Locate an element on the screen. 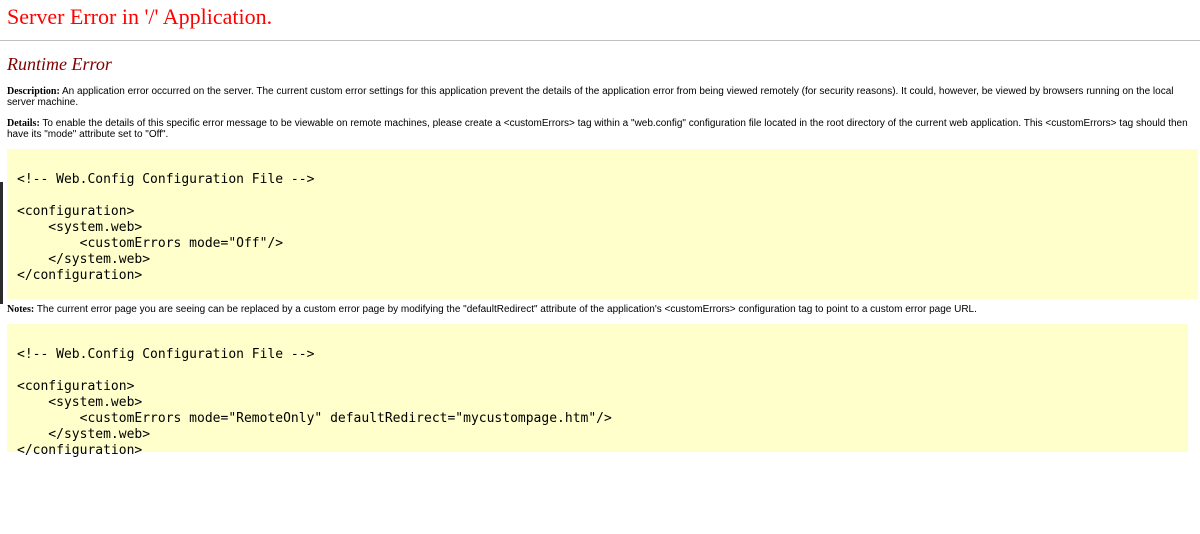 The image size is (1200, 534). notes-label: Notes: is located at coordinates (21, 309).